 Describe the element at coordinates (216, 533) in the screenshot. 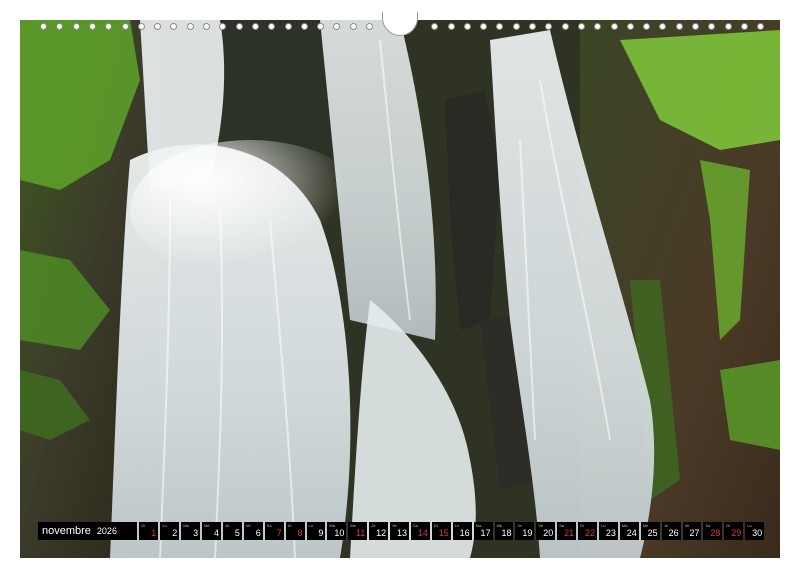

I see `day-number: 4` at that location.